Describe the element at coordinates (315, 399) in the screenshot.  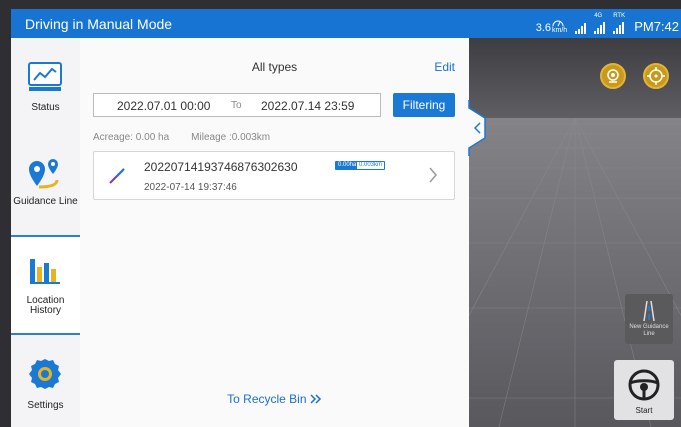
I see `double-chevron-right-icon` at that location.